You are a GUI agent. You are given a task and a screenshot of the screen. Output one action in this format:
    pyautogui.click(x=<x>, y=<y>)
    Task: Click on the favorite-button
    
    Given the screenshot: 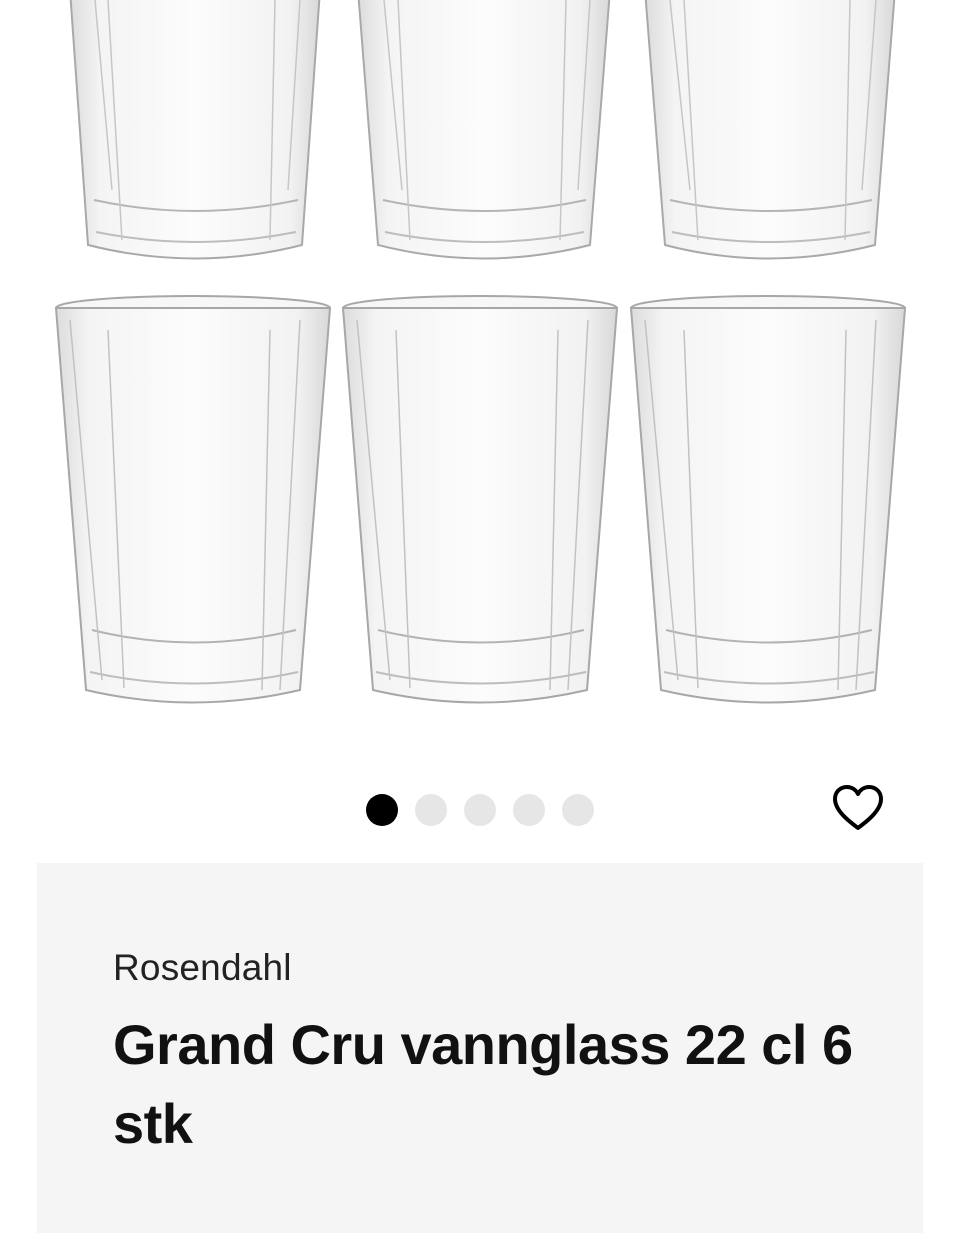 What is the action you would take?
    pyautogui.click(x=858, y=808)
    